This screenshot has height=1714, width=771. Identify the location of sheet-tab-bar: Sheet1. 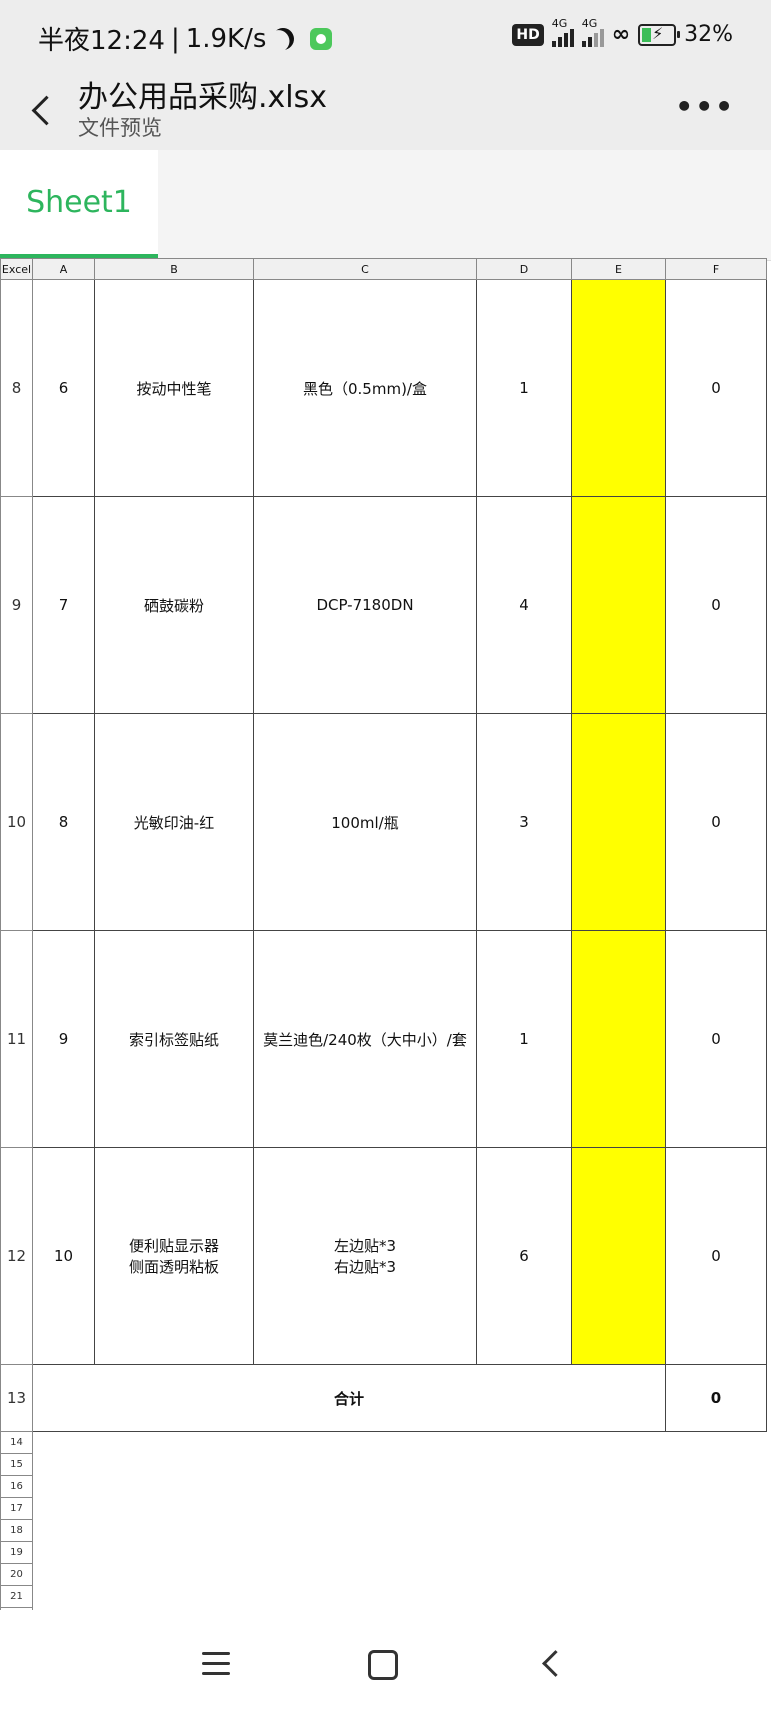
(385, 205).